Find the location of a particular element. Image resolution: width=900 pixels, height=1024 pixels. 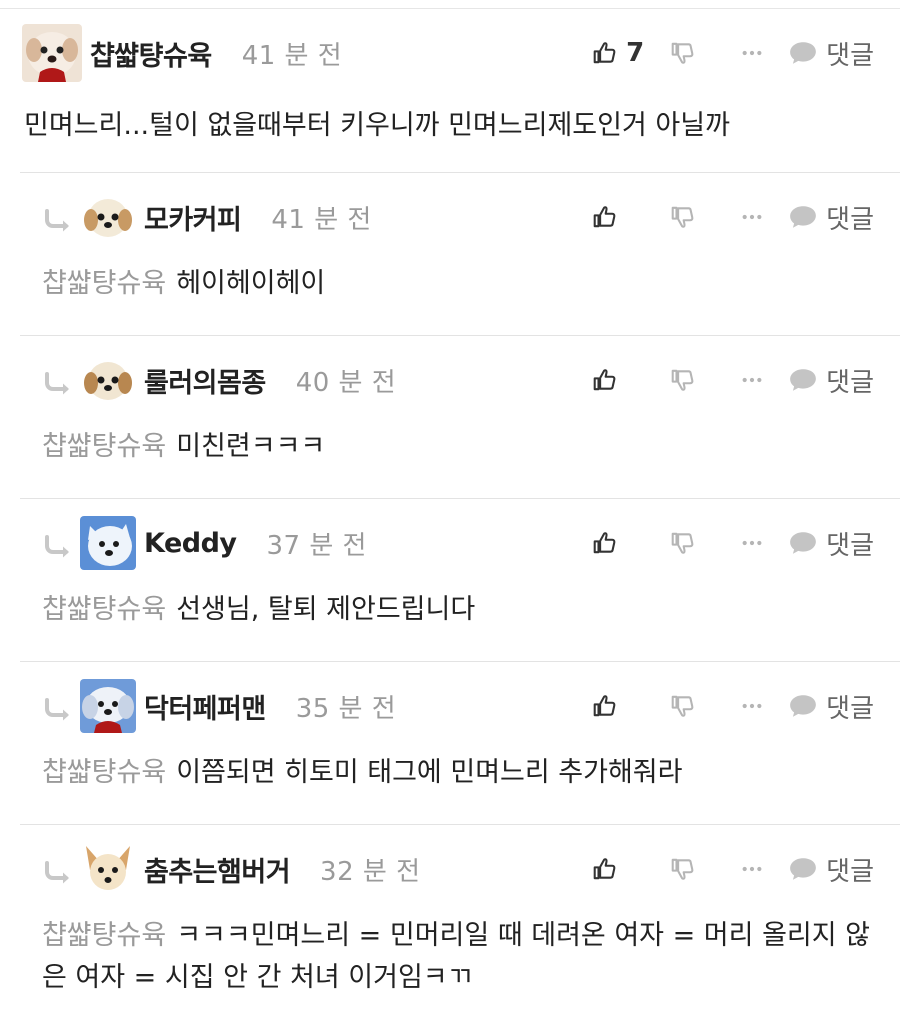

reply-text: 챱쌻턍슈육 헤이헤이헤이 is located at coordinates (459, 284).